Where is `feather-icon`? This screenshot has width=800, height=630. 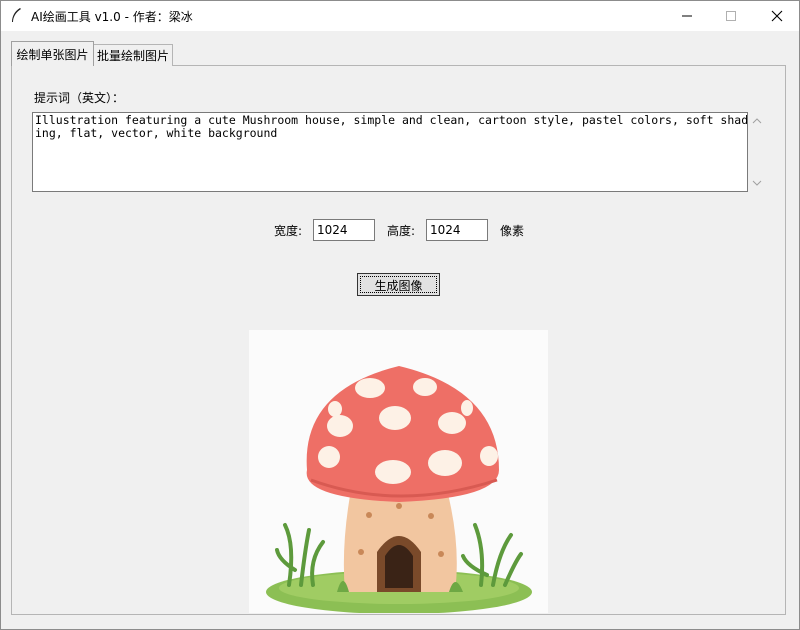
feather-icon is located at coordinates (16, 15).